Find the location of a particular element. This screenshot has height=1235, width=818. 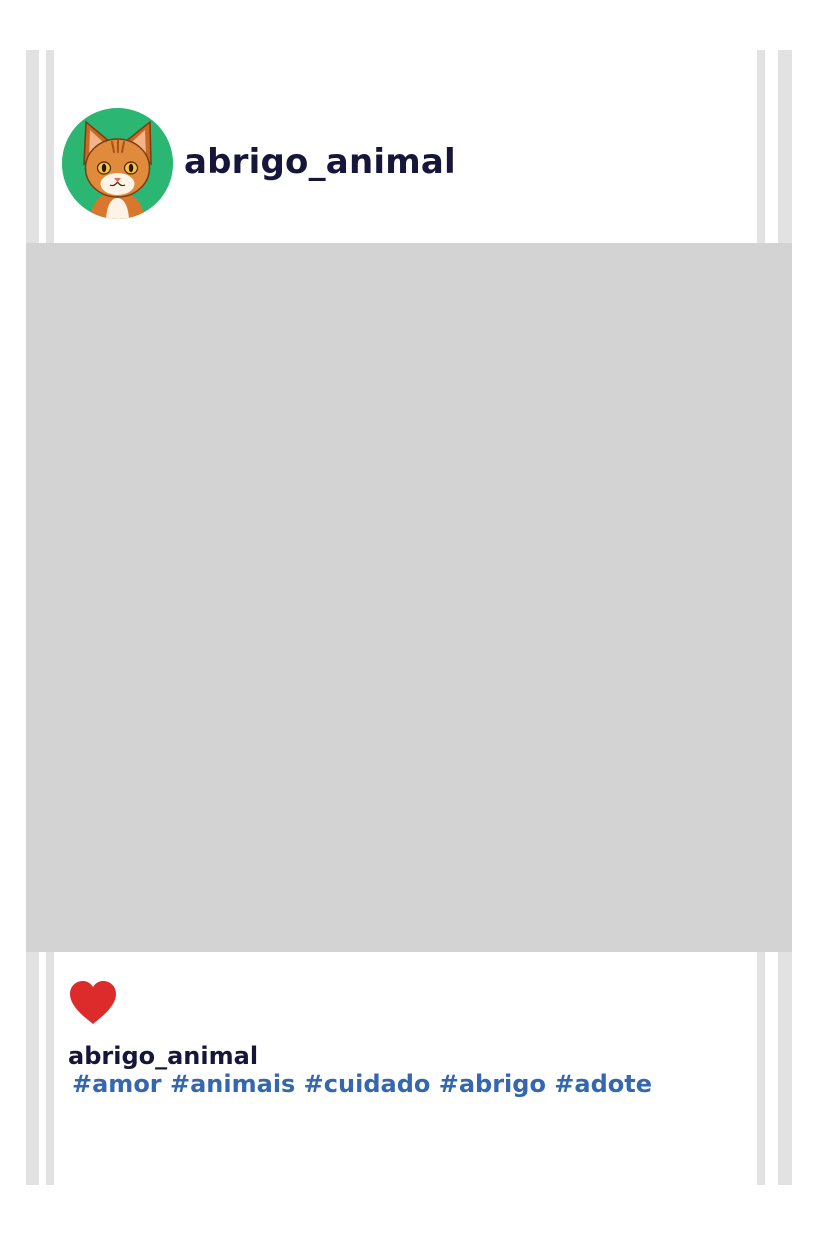

avatar is located at coordinates (117, 163).